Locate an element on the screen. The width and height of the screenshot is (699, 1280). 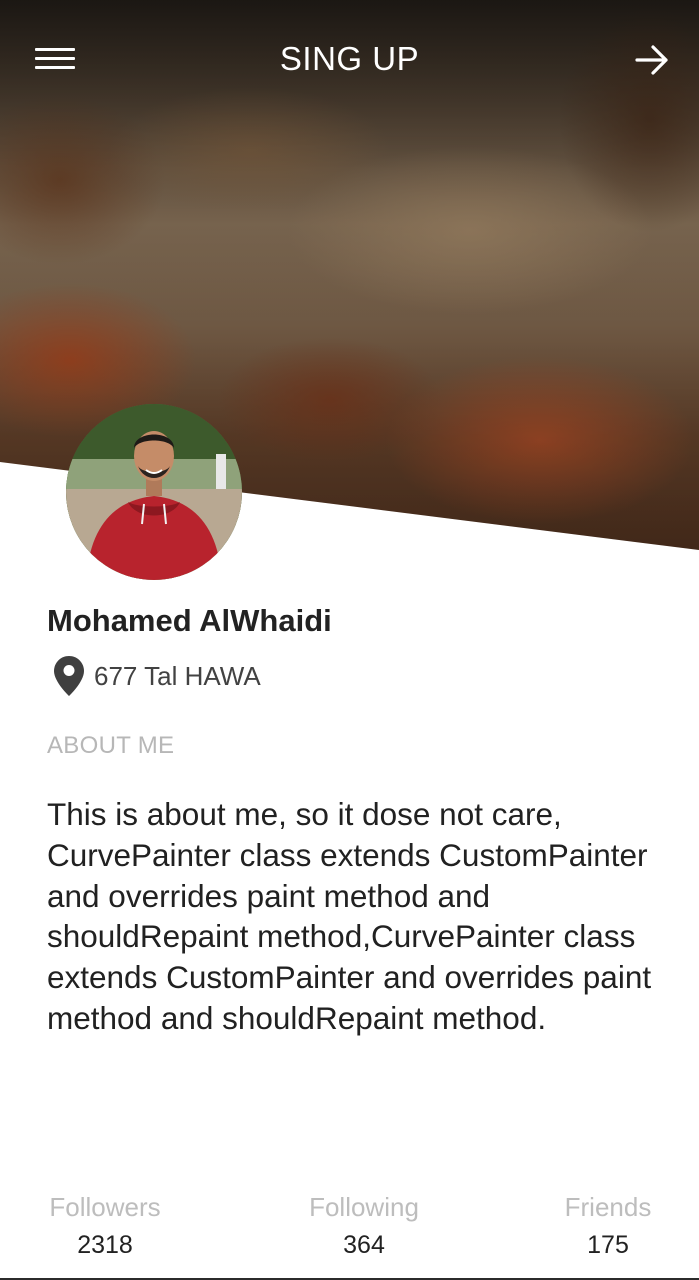
arrow-right-icon is located at coordinates (652, 60).